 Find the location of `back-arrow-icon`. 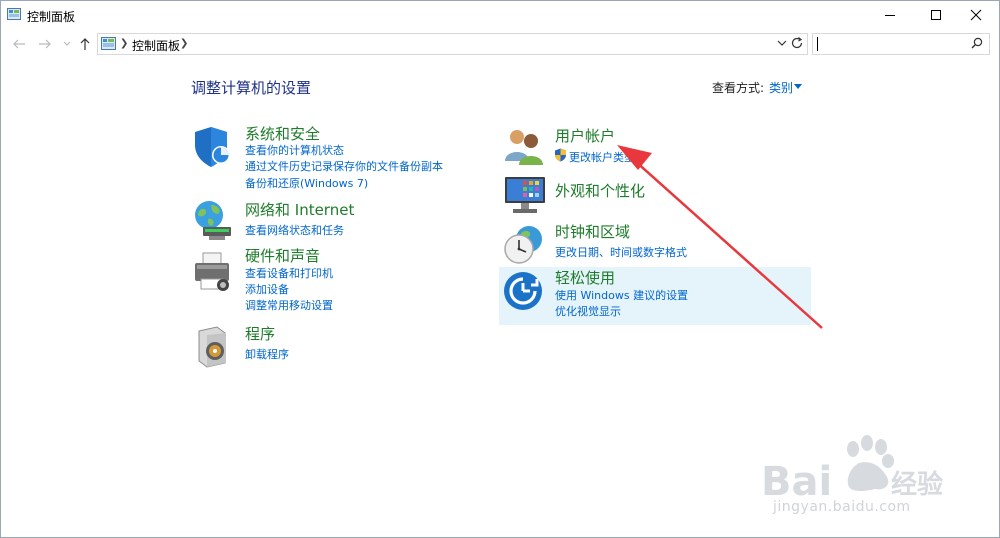

back-arrow-icon is located at coordinates (19, 44).